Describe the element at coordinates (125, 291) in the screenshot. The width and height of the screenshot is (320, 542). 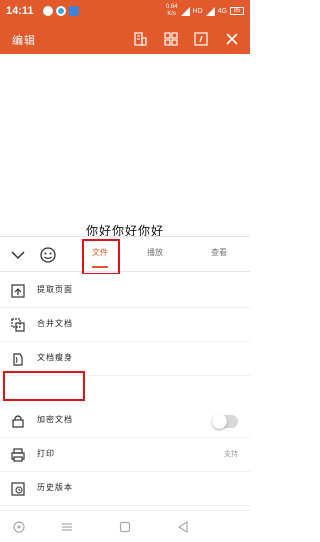
I see `menu-item-extract-page: 提取页面` at that location.